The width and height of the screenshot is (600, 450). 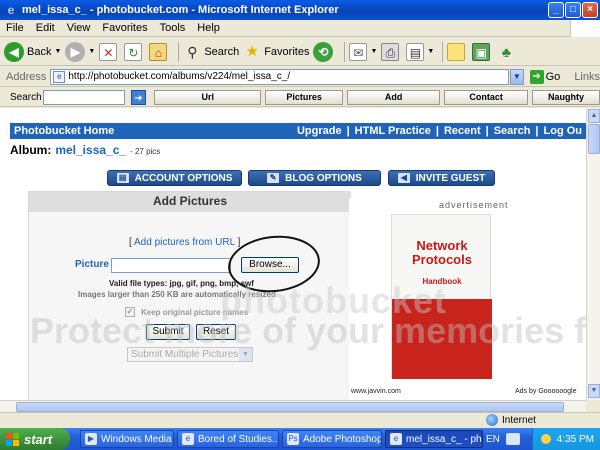 What do you see at coordinates (273, 178) in the screenshot?
I see `blog-icon: ✎` at bounding box center [273, 178].